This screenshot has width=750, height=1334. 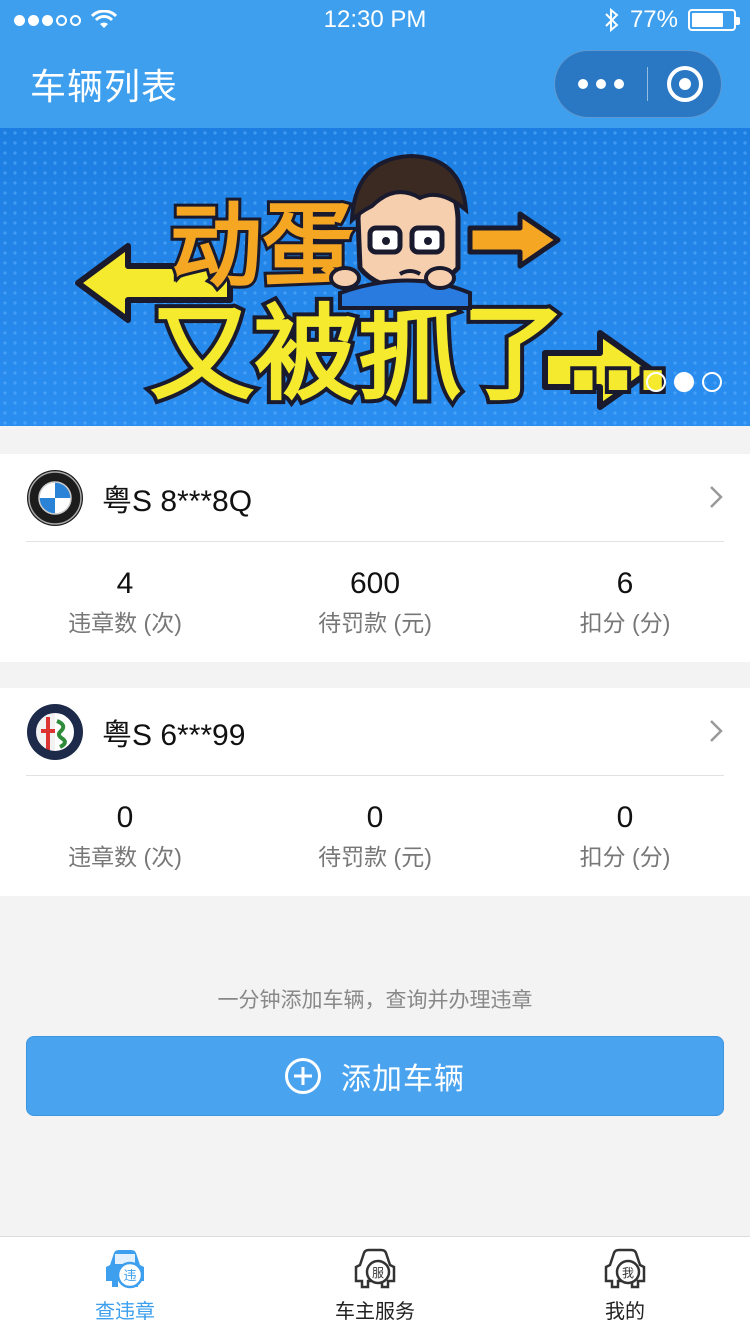 I want to click on tab-violations: 违 查违章, so click(x=125, y=1285).